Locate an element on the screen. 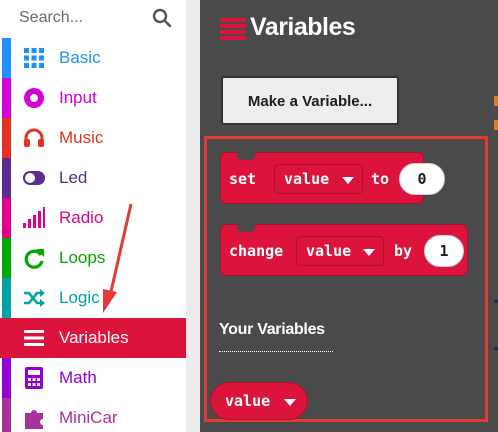 The image size is (498, 432). category-minicar: MiniCar is located at coordinates (93, 415).